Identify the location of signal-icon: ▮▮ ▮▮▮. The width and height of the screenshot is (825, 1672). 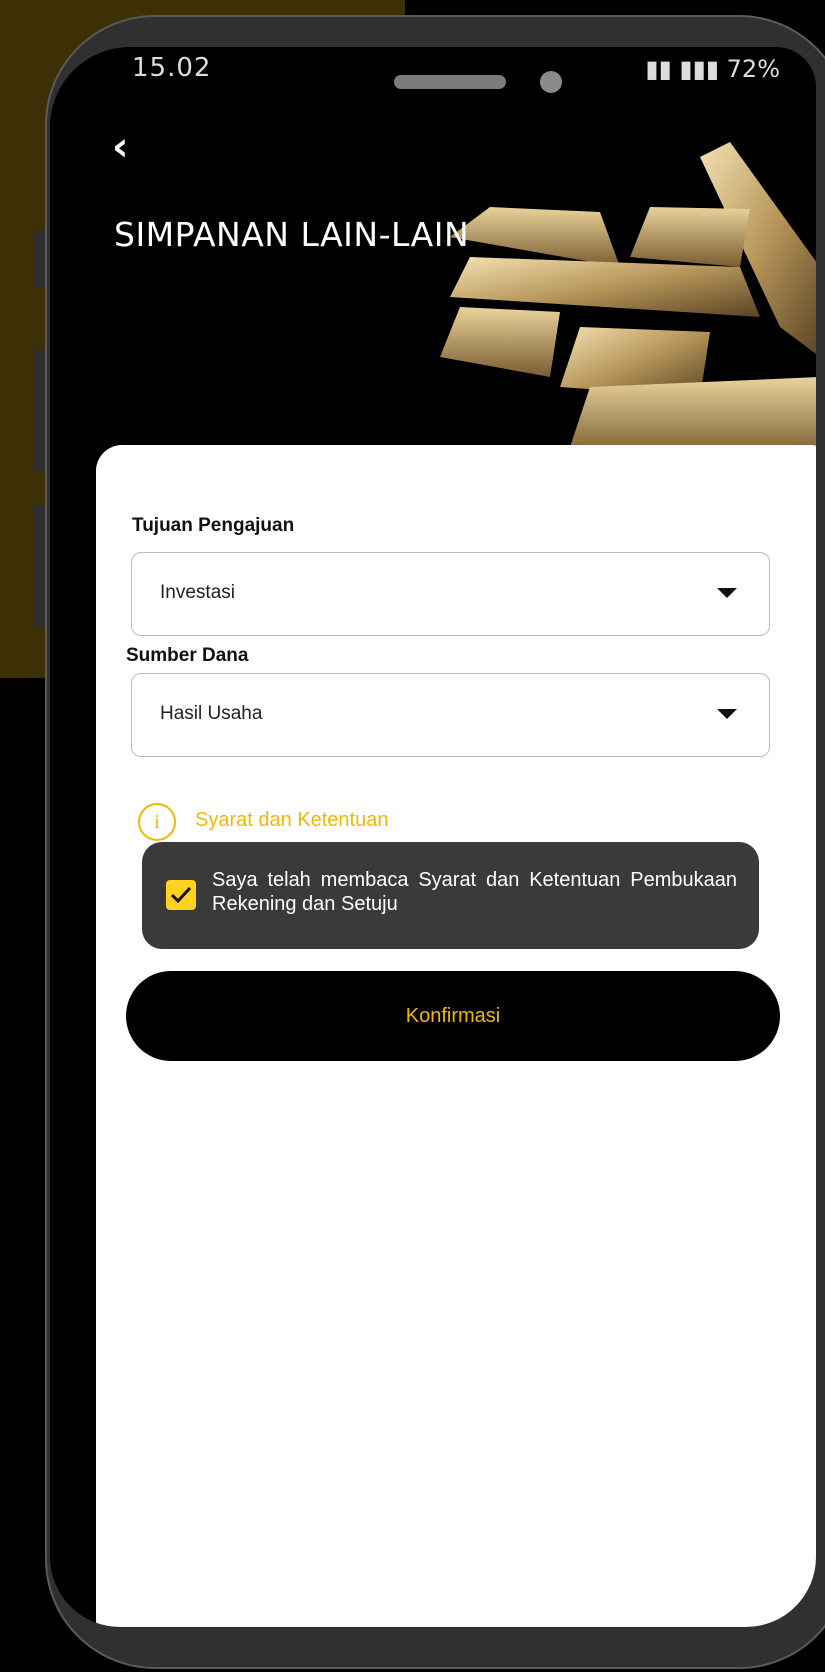
(686, 69).